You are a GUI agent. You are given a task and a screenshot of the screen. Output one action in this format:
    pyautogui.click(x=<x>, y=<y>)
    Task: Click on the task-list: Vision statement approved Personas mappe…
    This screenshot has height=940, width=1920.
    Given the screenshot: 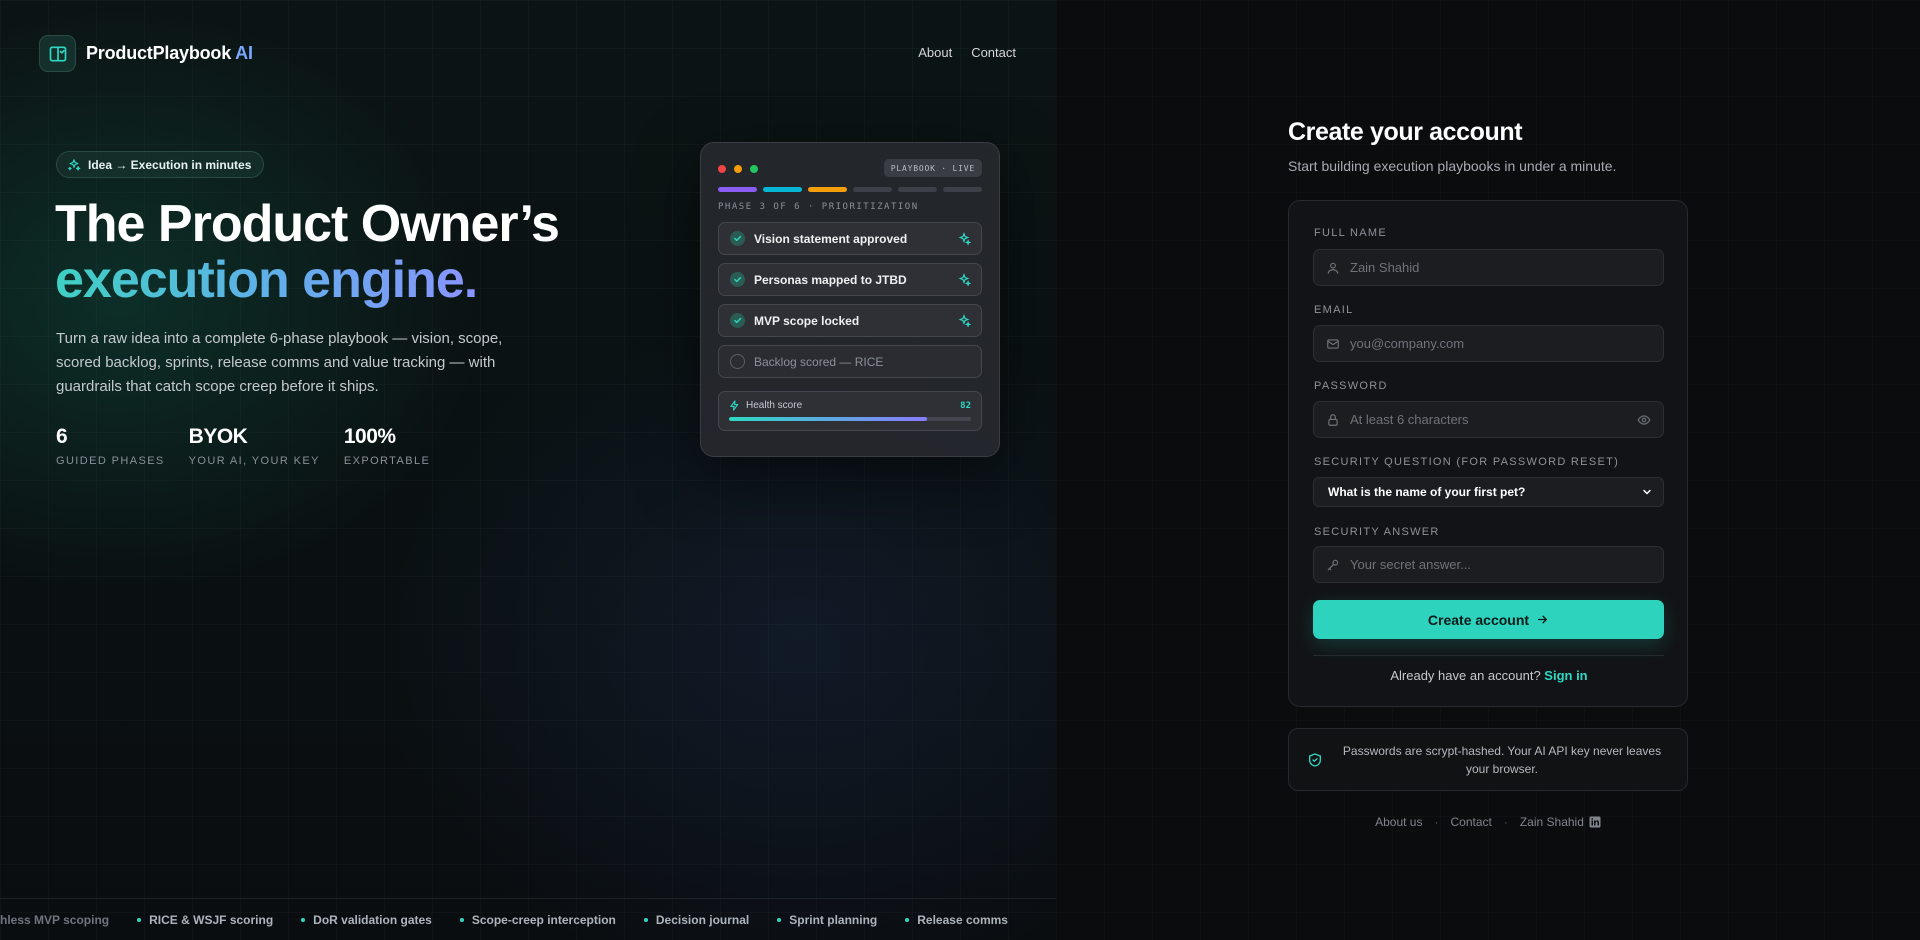 What is the action you would take?
    pyautogui.click(x=850, y=300)
    